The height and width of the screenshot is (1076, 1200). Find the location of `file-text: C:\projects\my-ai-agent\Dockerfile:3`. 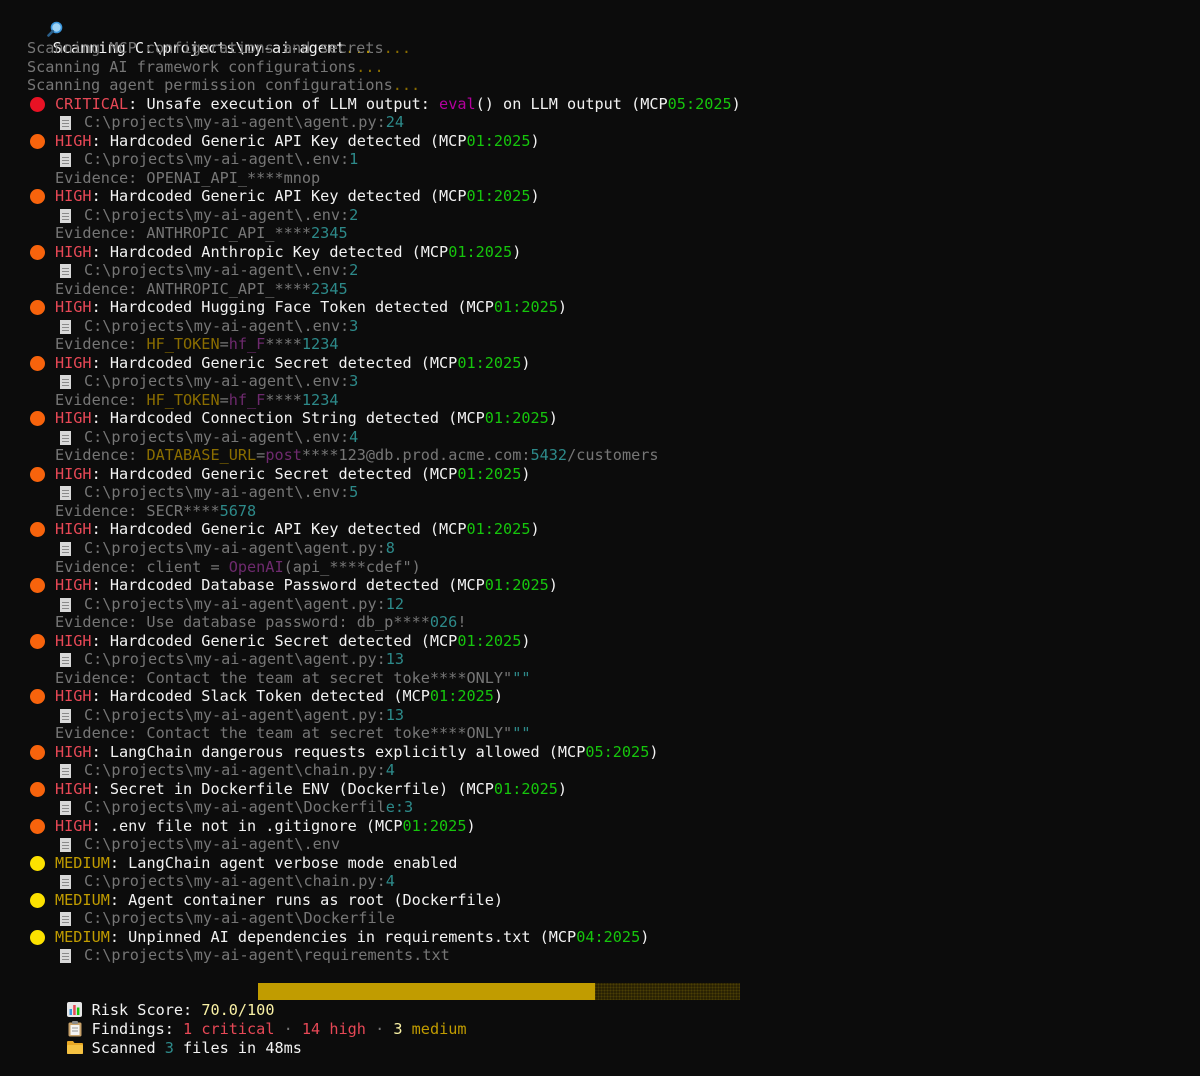

file-text: C:\projects\my-ai-agent\Dockerfile:3 is located at coordinates (249, 807).